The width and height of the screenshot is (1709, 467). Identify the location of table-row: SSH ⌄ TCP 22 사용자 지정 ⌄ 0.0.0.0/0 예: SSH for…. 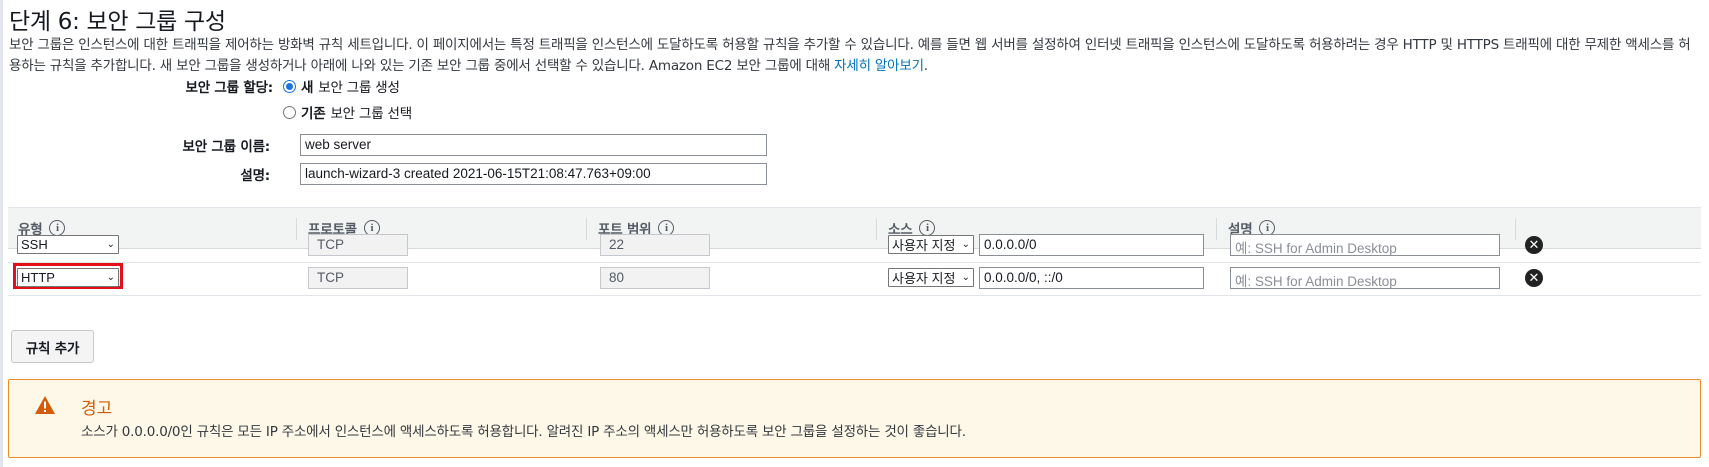
(854, 245).